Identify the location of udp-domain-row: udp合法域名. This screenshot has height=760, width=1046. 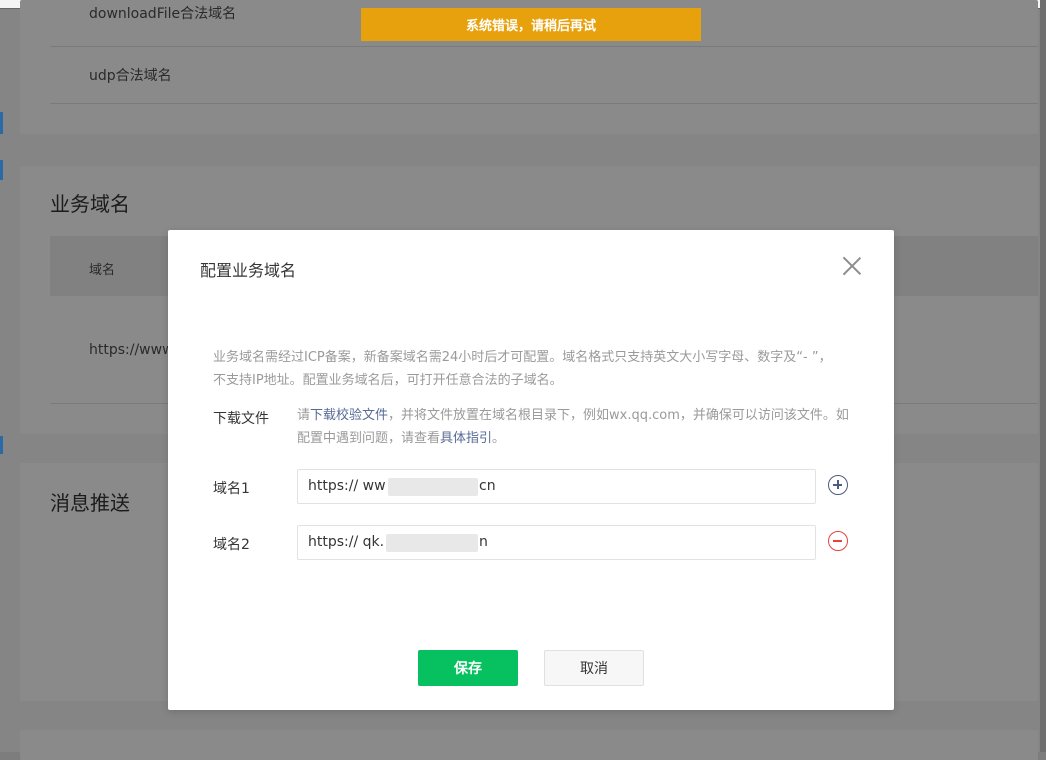
(130, 76).